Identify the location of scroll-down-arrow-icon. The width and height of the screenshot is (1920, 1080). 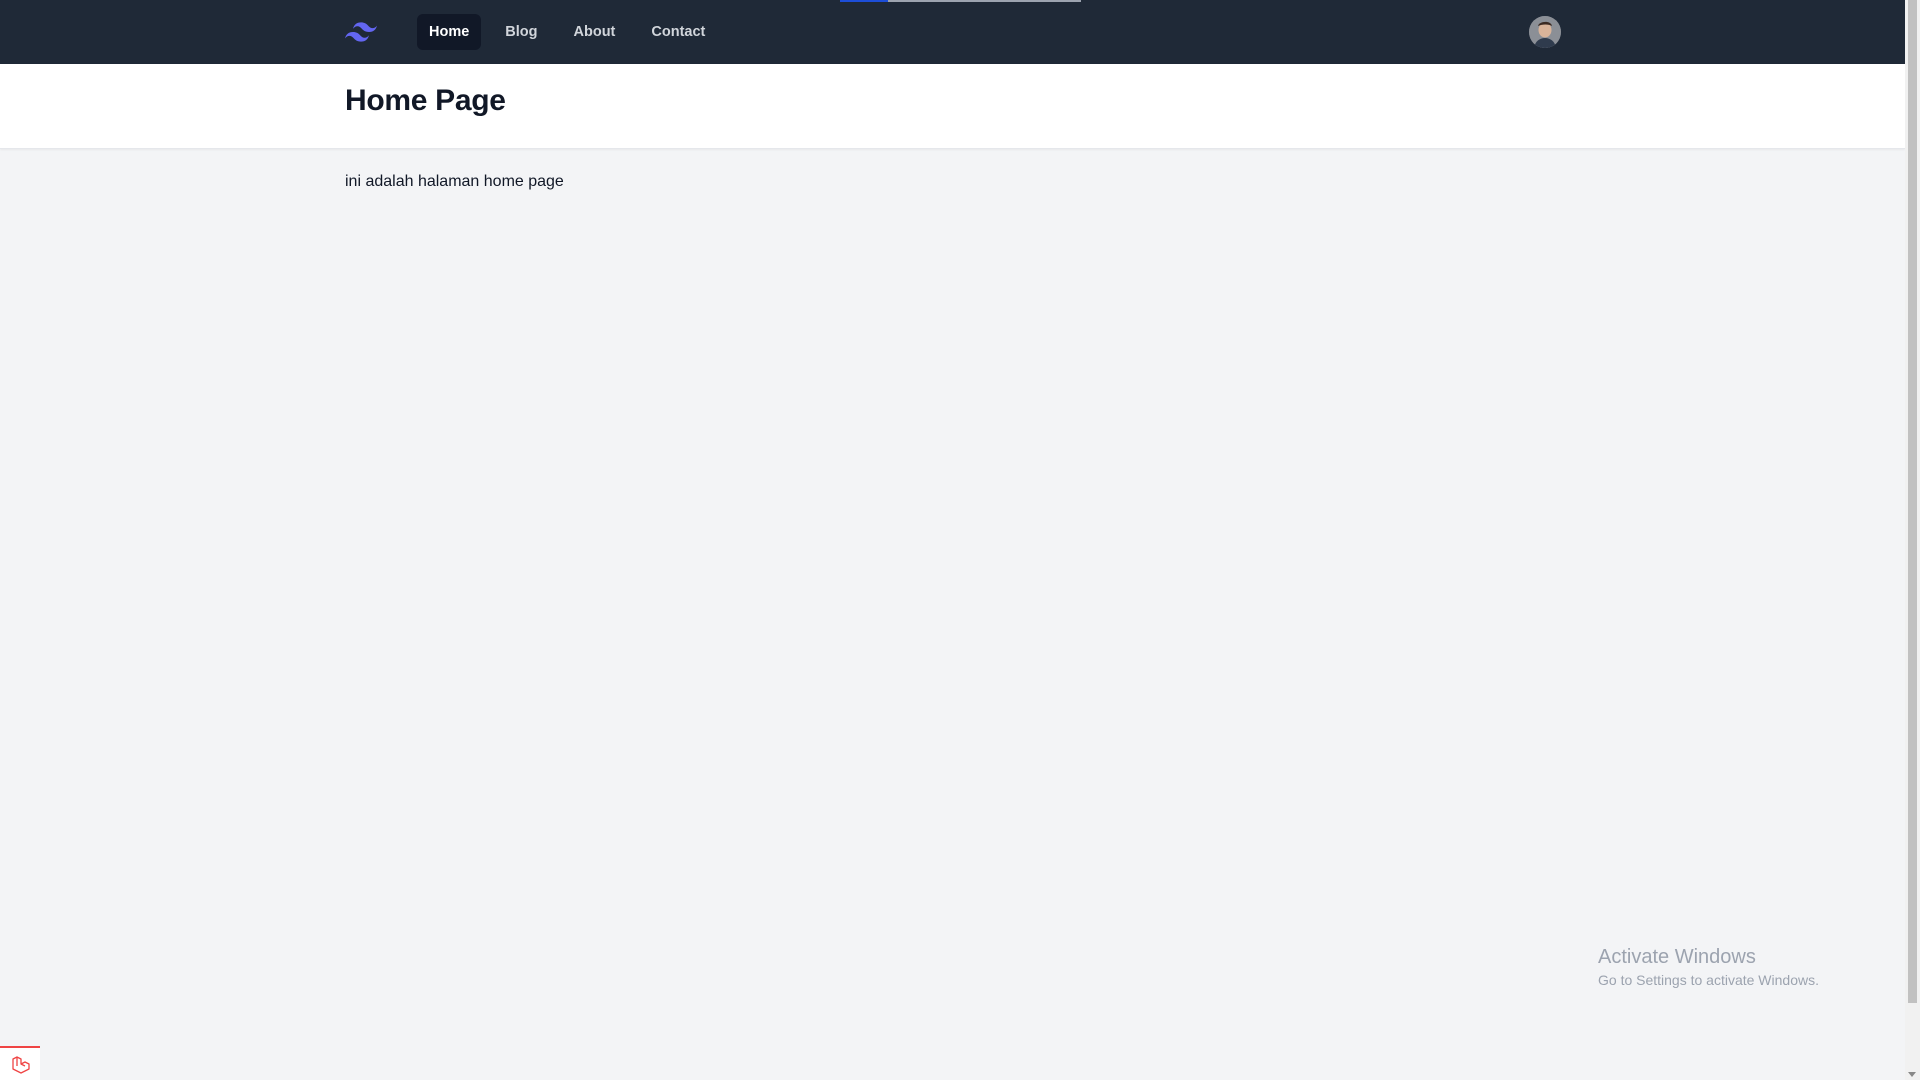
(1912, 1074).